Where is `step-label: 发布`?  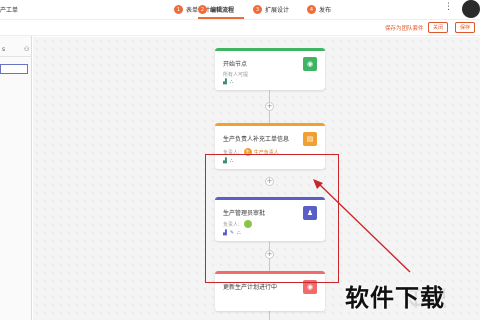 step-label: 发布 is located at coordinates (325, 10).